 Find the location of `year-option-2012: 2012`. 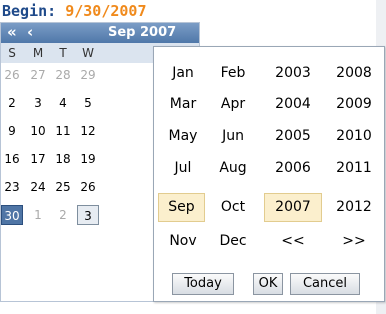

year-option-2012: 2012 is located at coordinates (354, 207).